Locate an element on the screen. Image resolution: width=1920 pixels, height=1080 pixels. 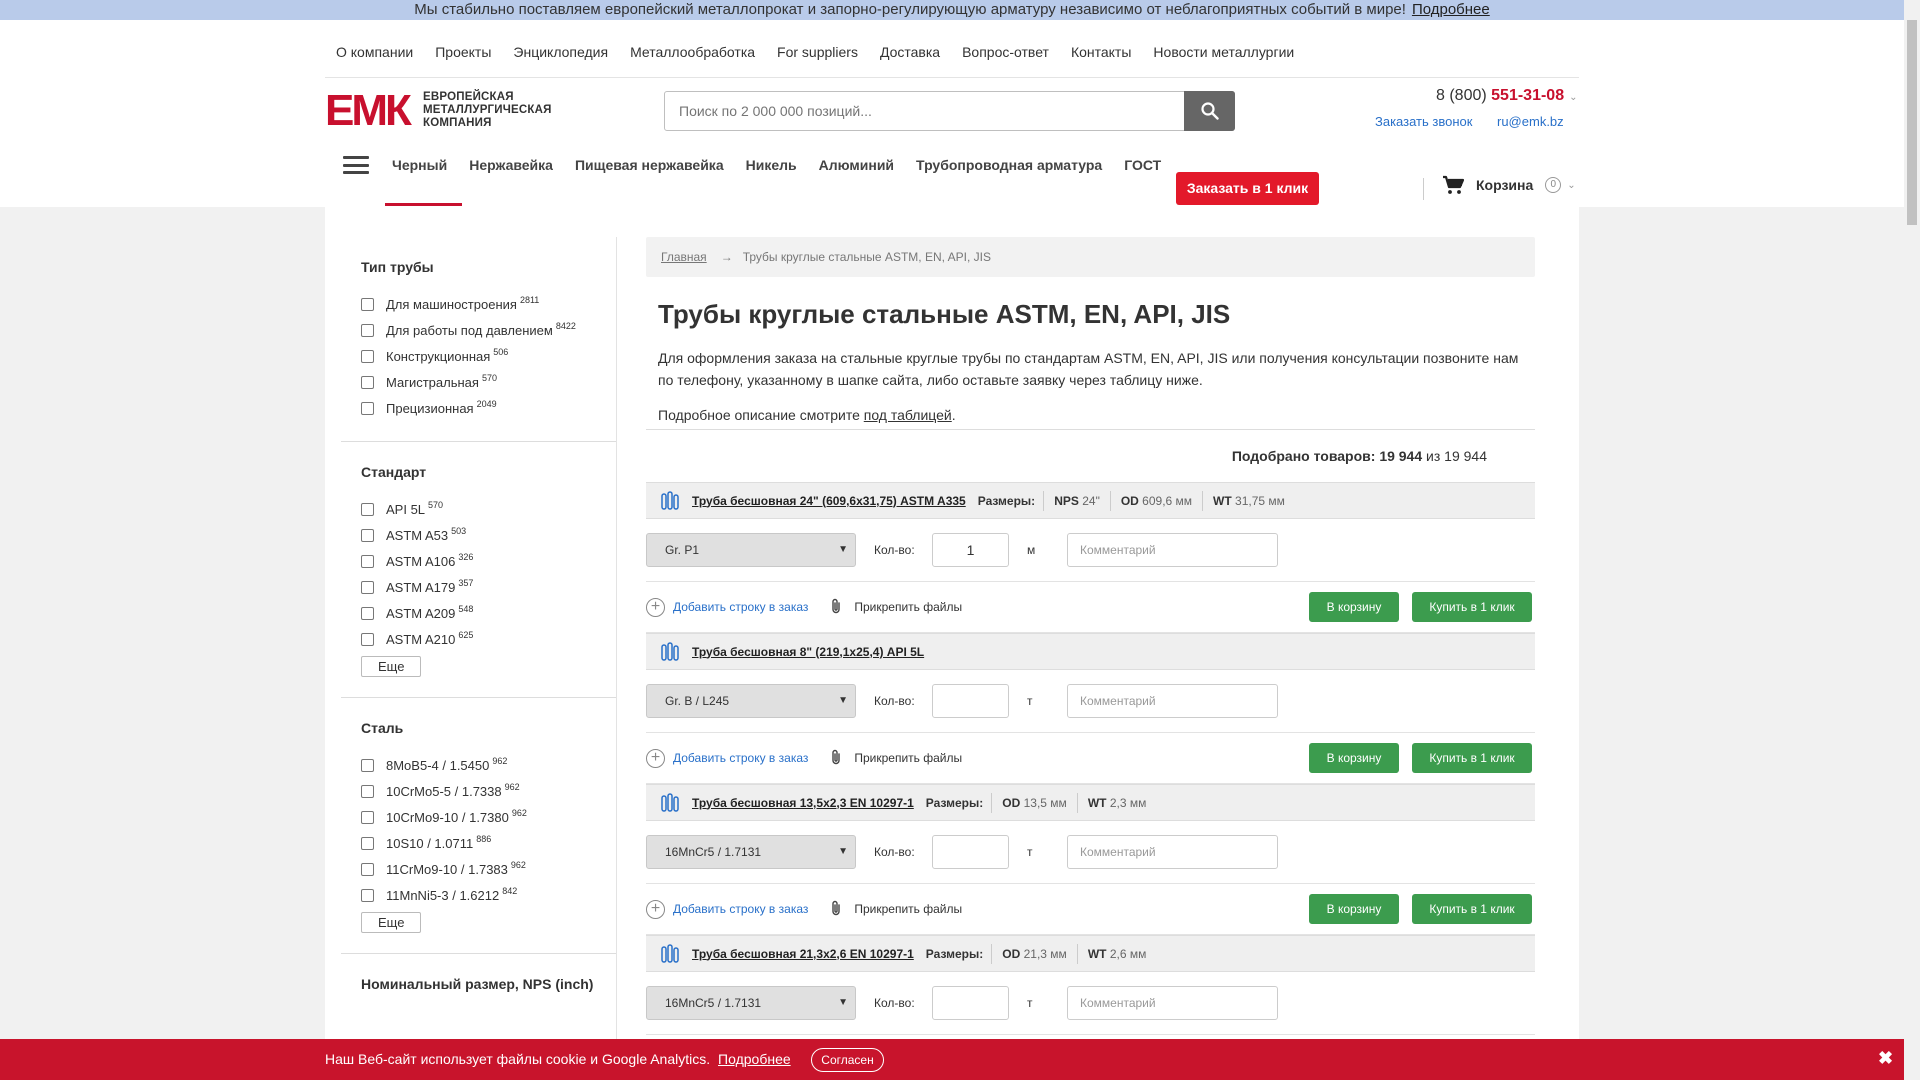
cart-button: Корзина 0 ⌄ is located at coordinates (1509, 185).